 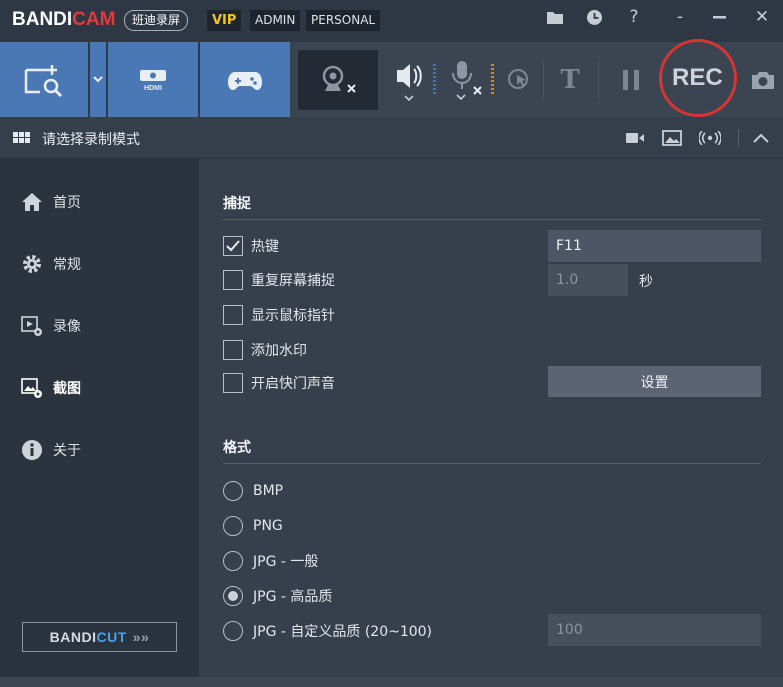 I want to click on game-mode-button, so click(x=245, y=79).